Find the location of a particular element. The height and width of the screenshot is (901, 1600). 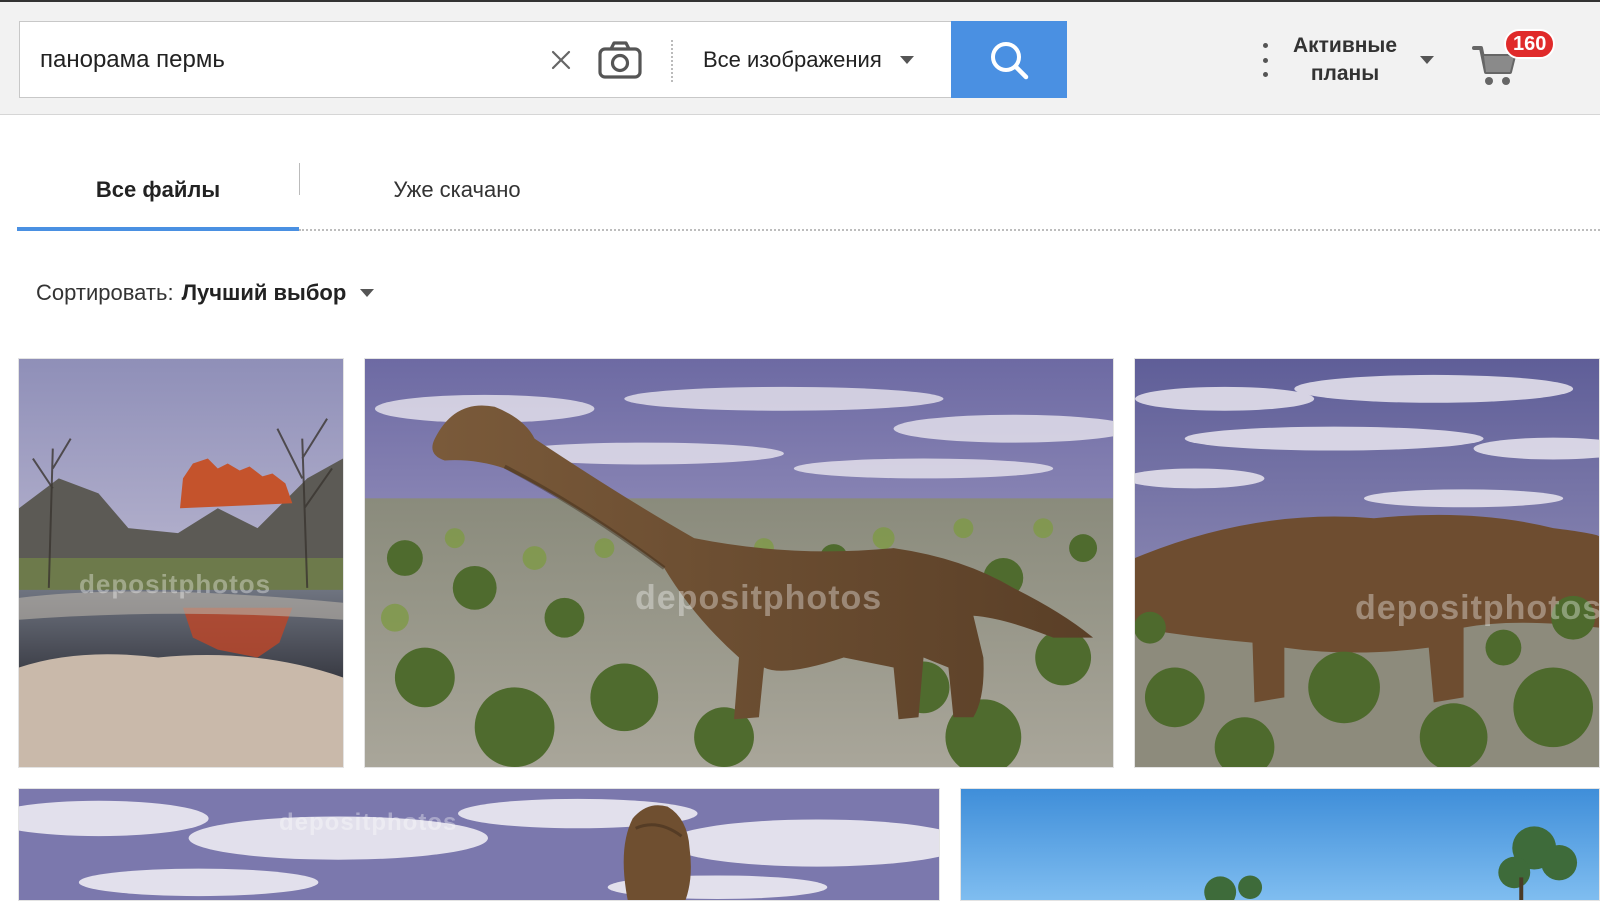

search-divider is located at coordinates (672, 61).